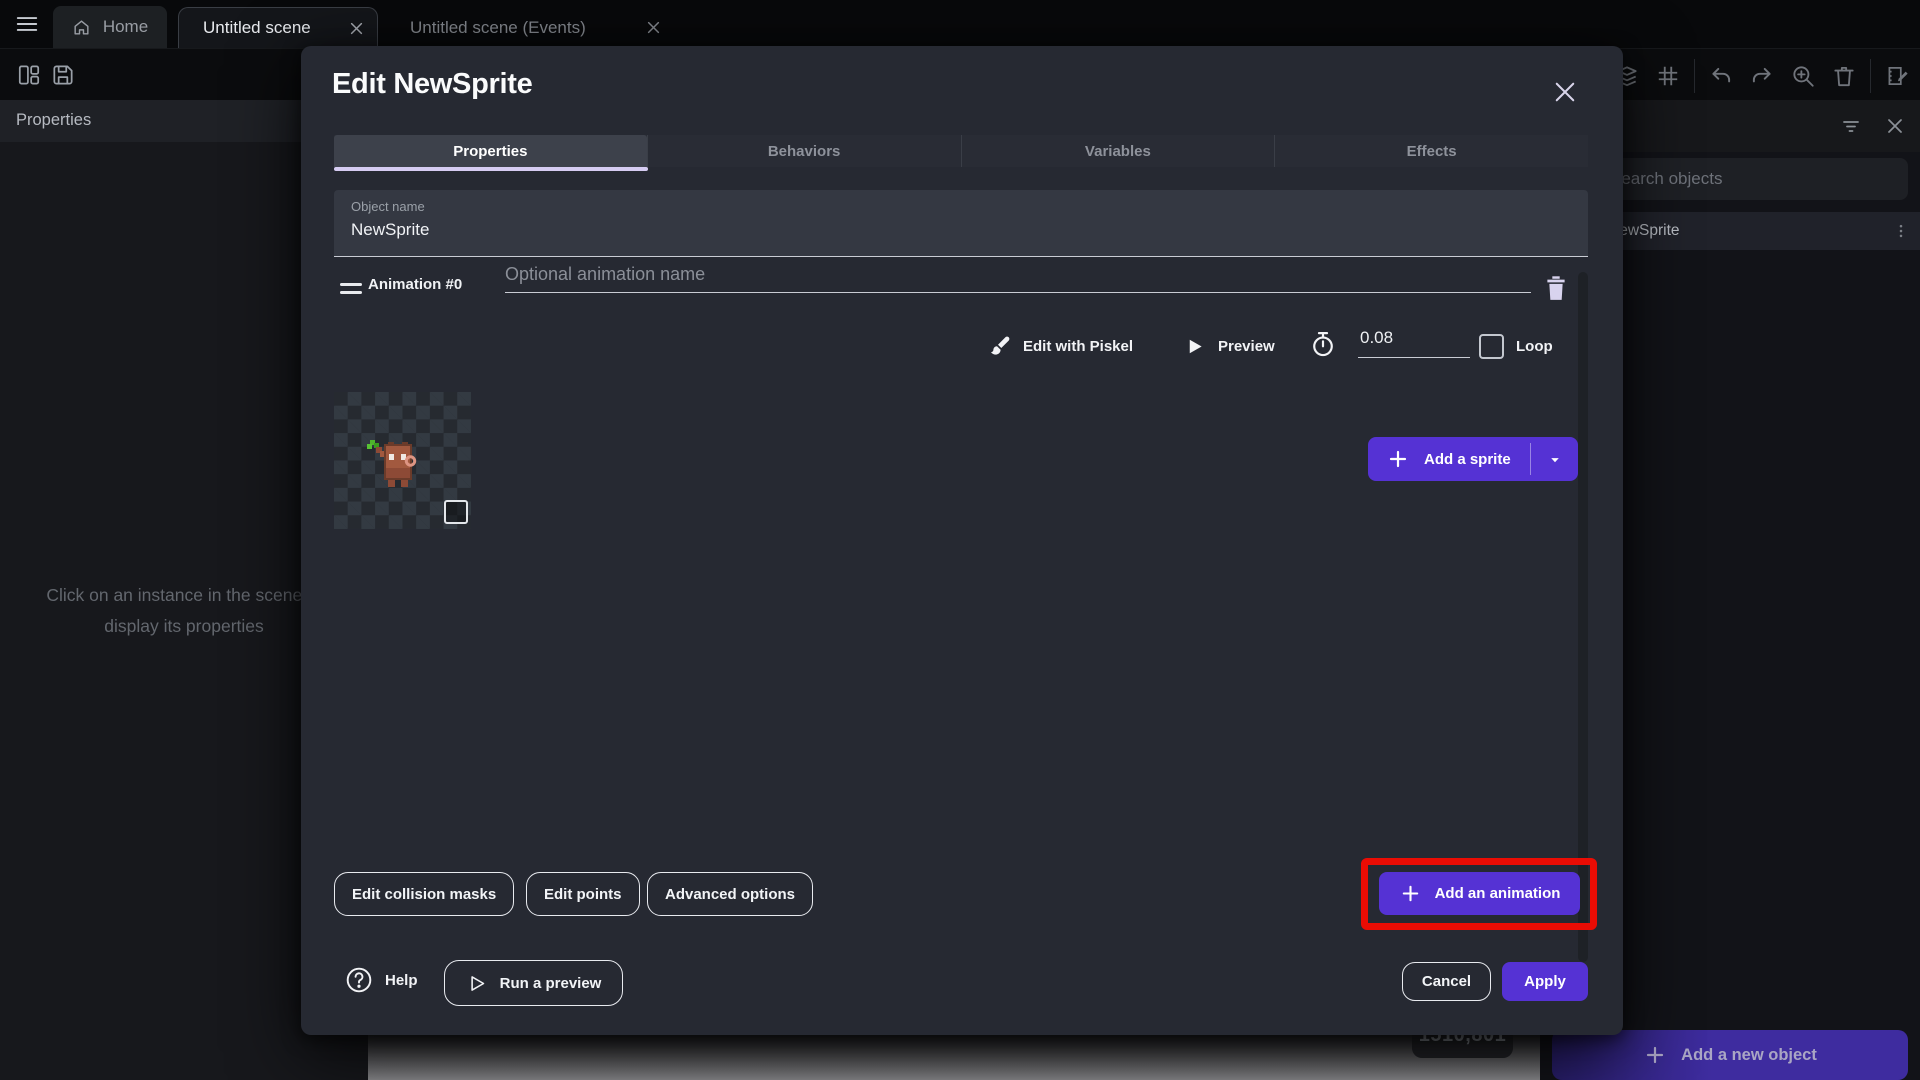 The width and height of the screenshot is (1920, 1080). Describe the element at coordinates (388, 206) in the screenshot. I see `object-name-label: Object name` at that location.